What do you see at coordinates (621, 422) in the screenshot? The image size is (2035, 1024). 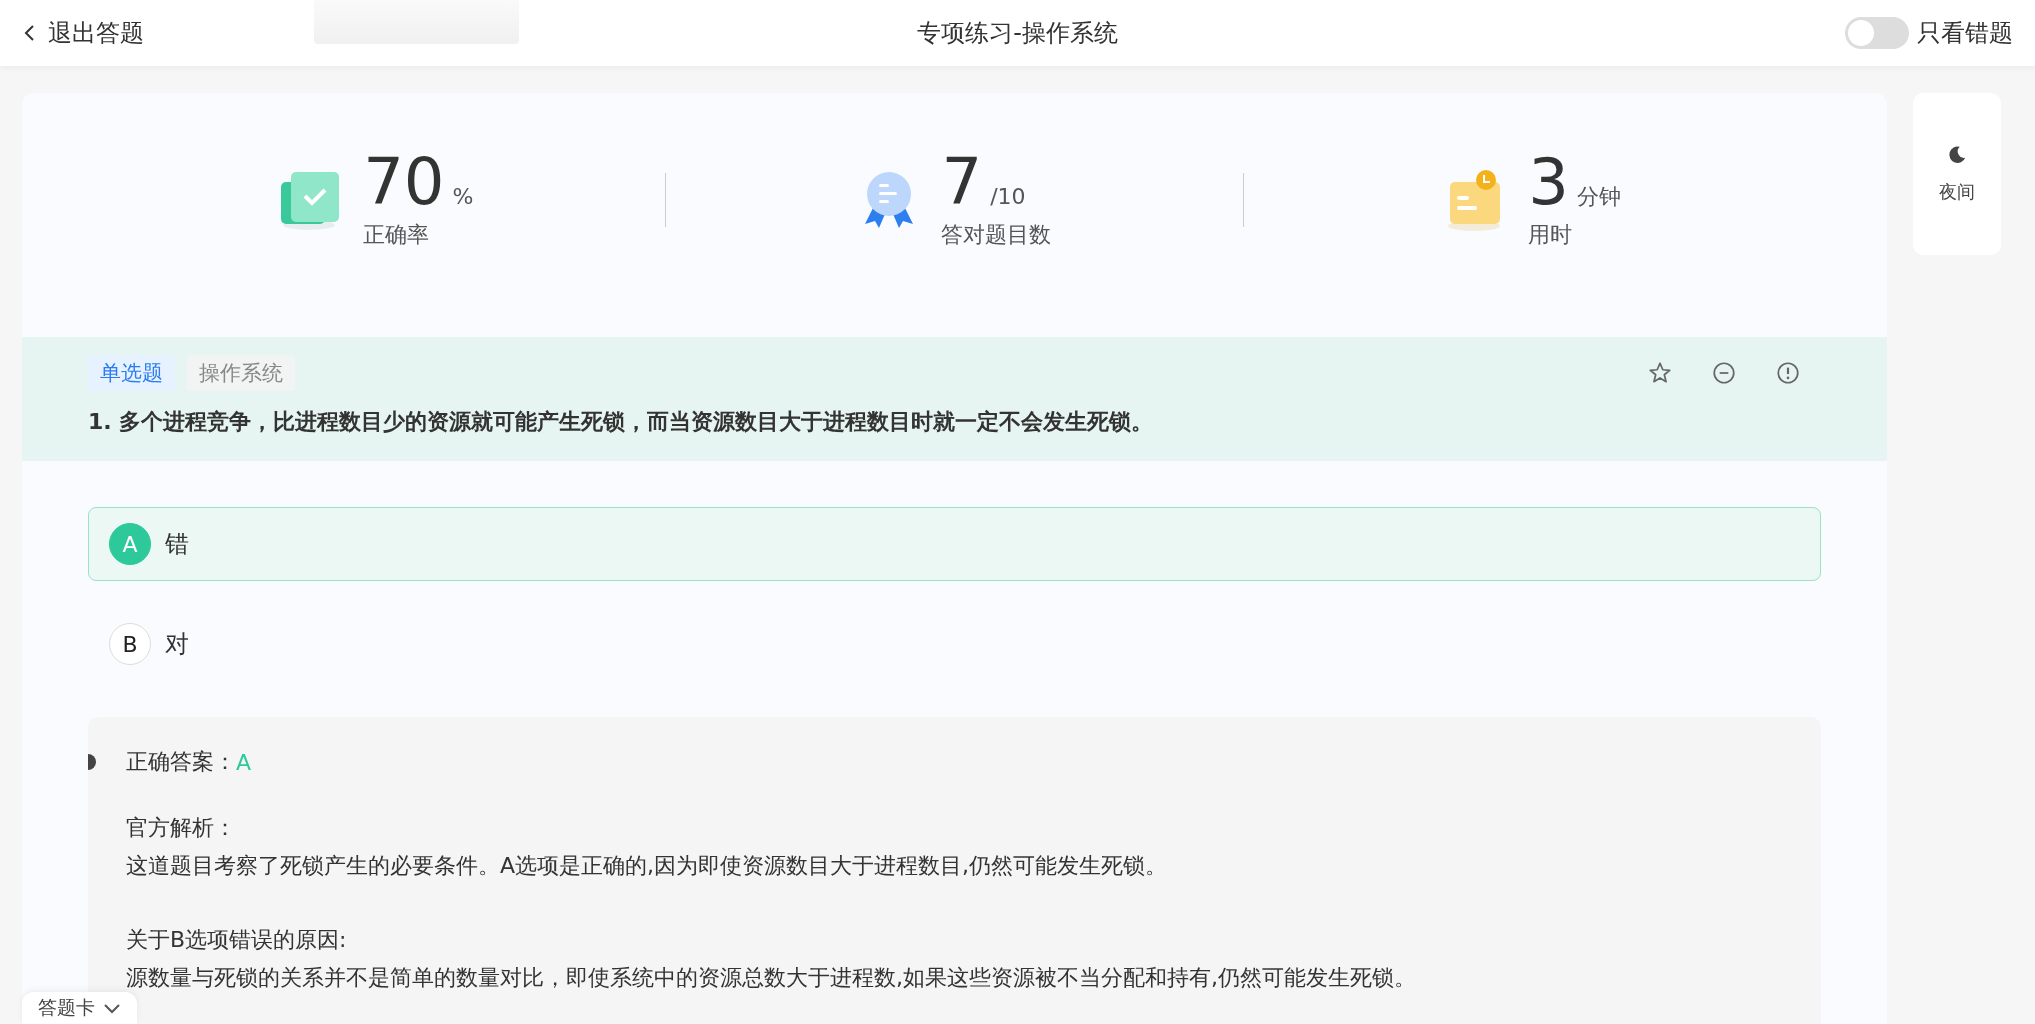 I see `question-text: 1. 多个进程竞争，比进程数目少的资源就可能产生死锁，而当资源数目大于进程数目时就一定不会发生死锁。` at bounding box center [621, 422].